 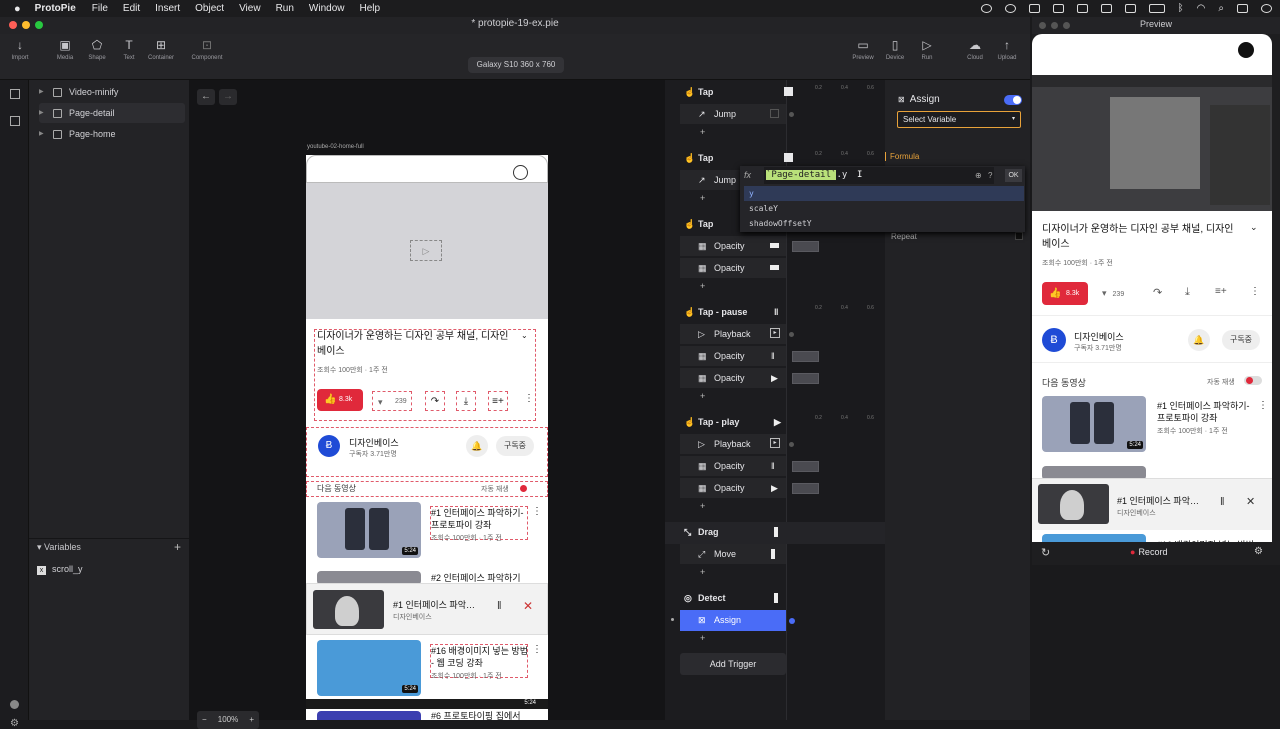 I want to click on formula-ok-button: OK, so click(x=1013, y=175).